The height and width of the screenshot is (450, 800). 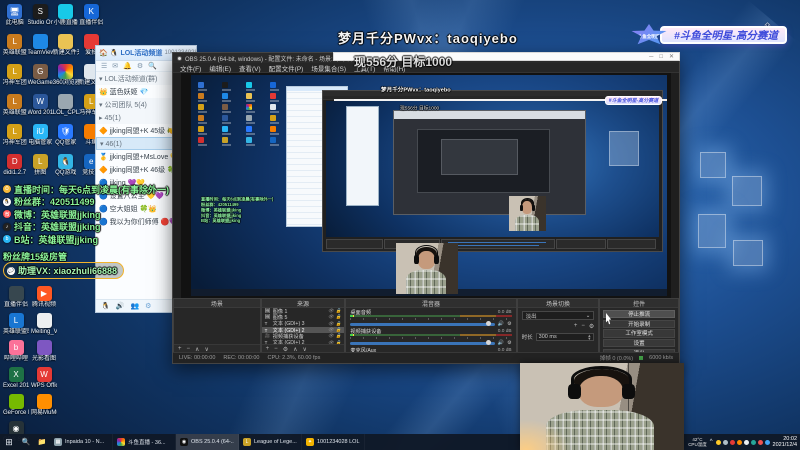 What do you see at coordinates (15, 169) in the screenshot?
I see `desktop-icon: D didi1.2.7` at bounding box center [15, 169].